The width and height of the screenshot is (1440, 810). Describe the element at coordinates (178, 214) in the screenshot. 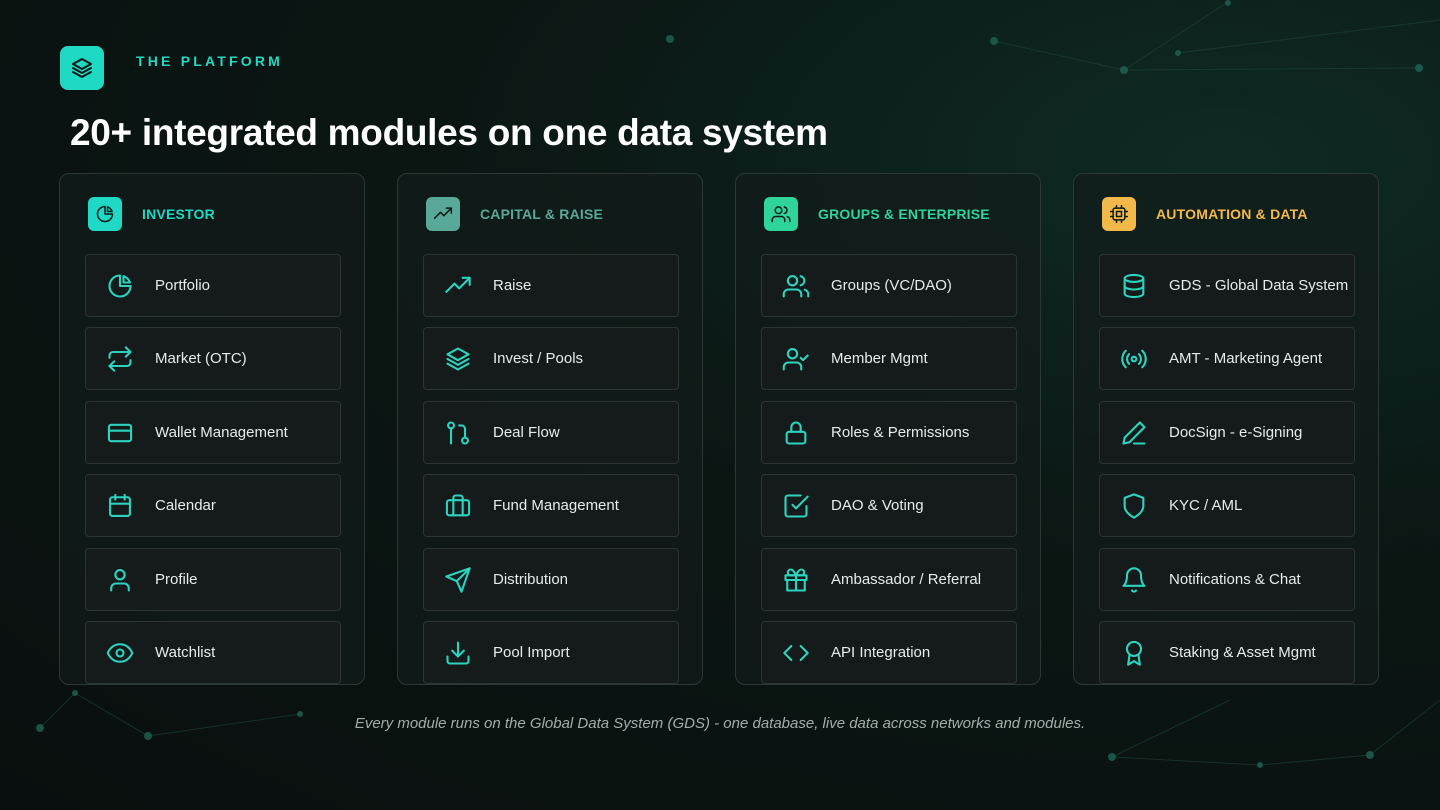

I see `column-title: INVESTOR` at that location.